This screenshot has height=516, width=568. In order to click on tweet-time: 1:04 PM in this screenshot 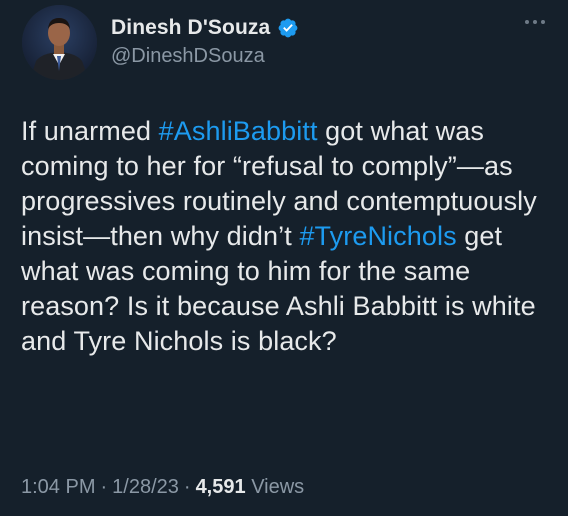, I will do `click(58, 487)`.